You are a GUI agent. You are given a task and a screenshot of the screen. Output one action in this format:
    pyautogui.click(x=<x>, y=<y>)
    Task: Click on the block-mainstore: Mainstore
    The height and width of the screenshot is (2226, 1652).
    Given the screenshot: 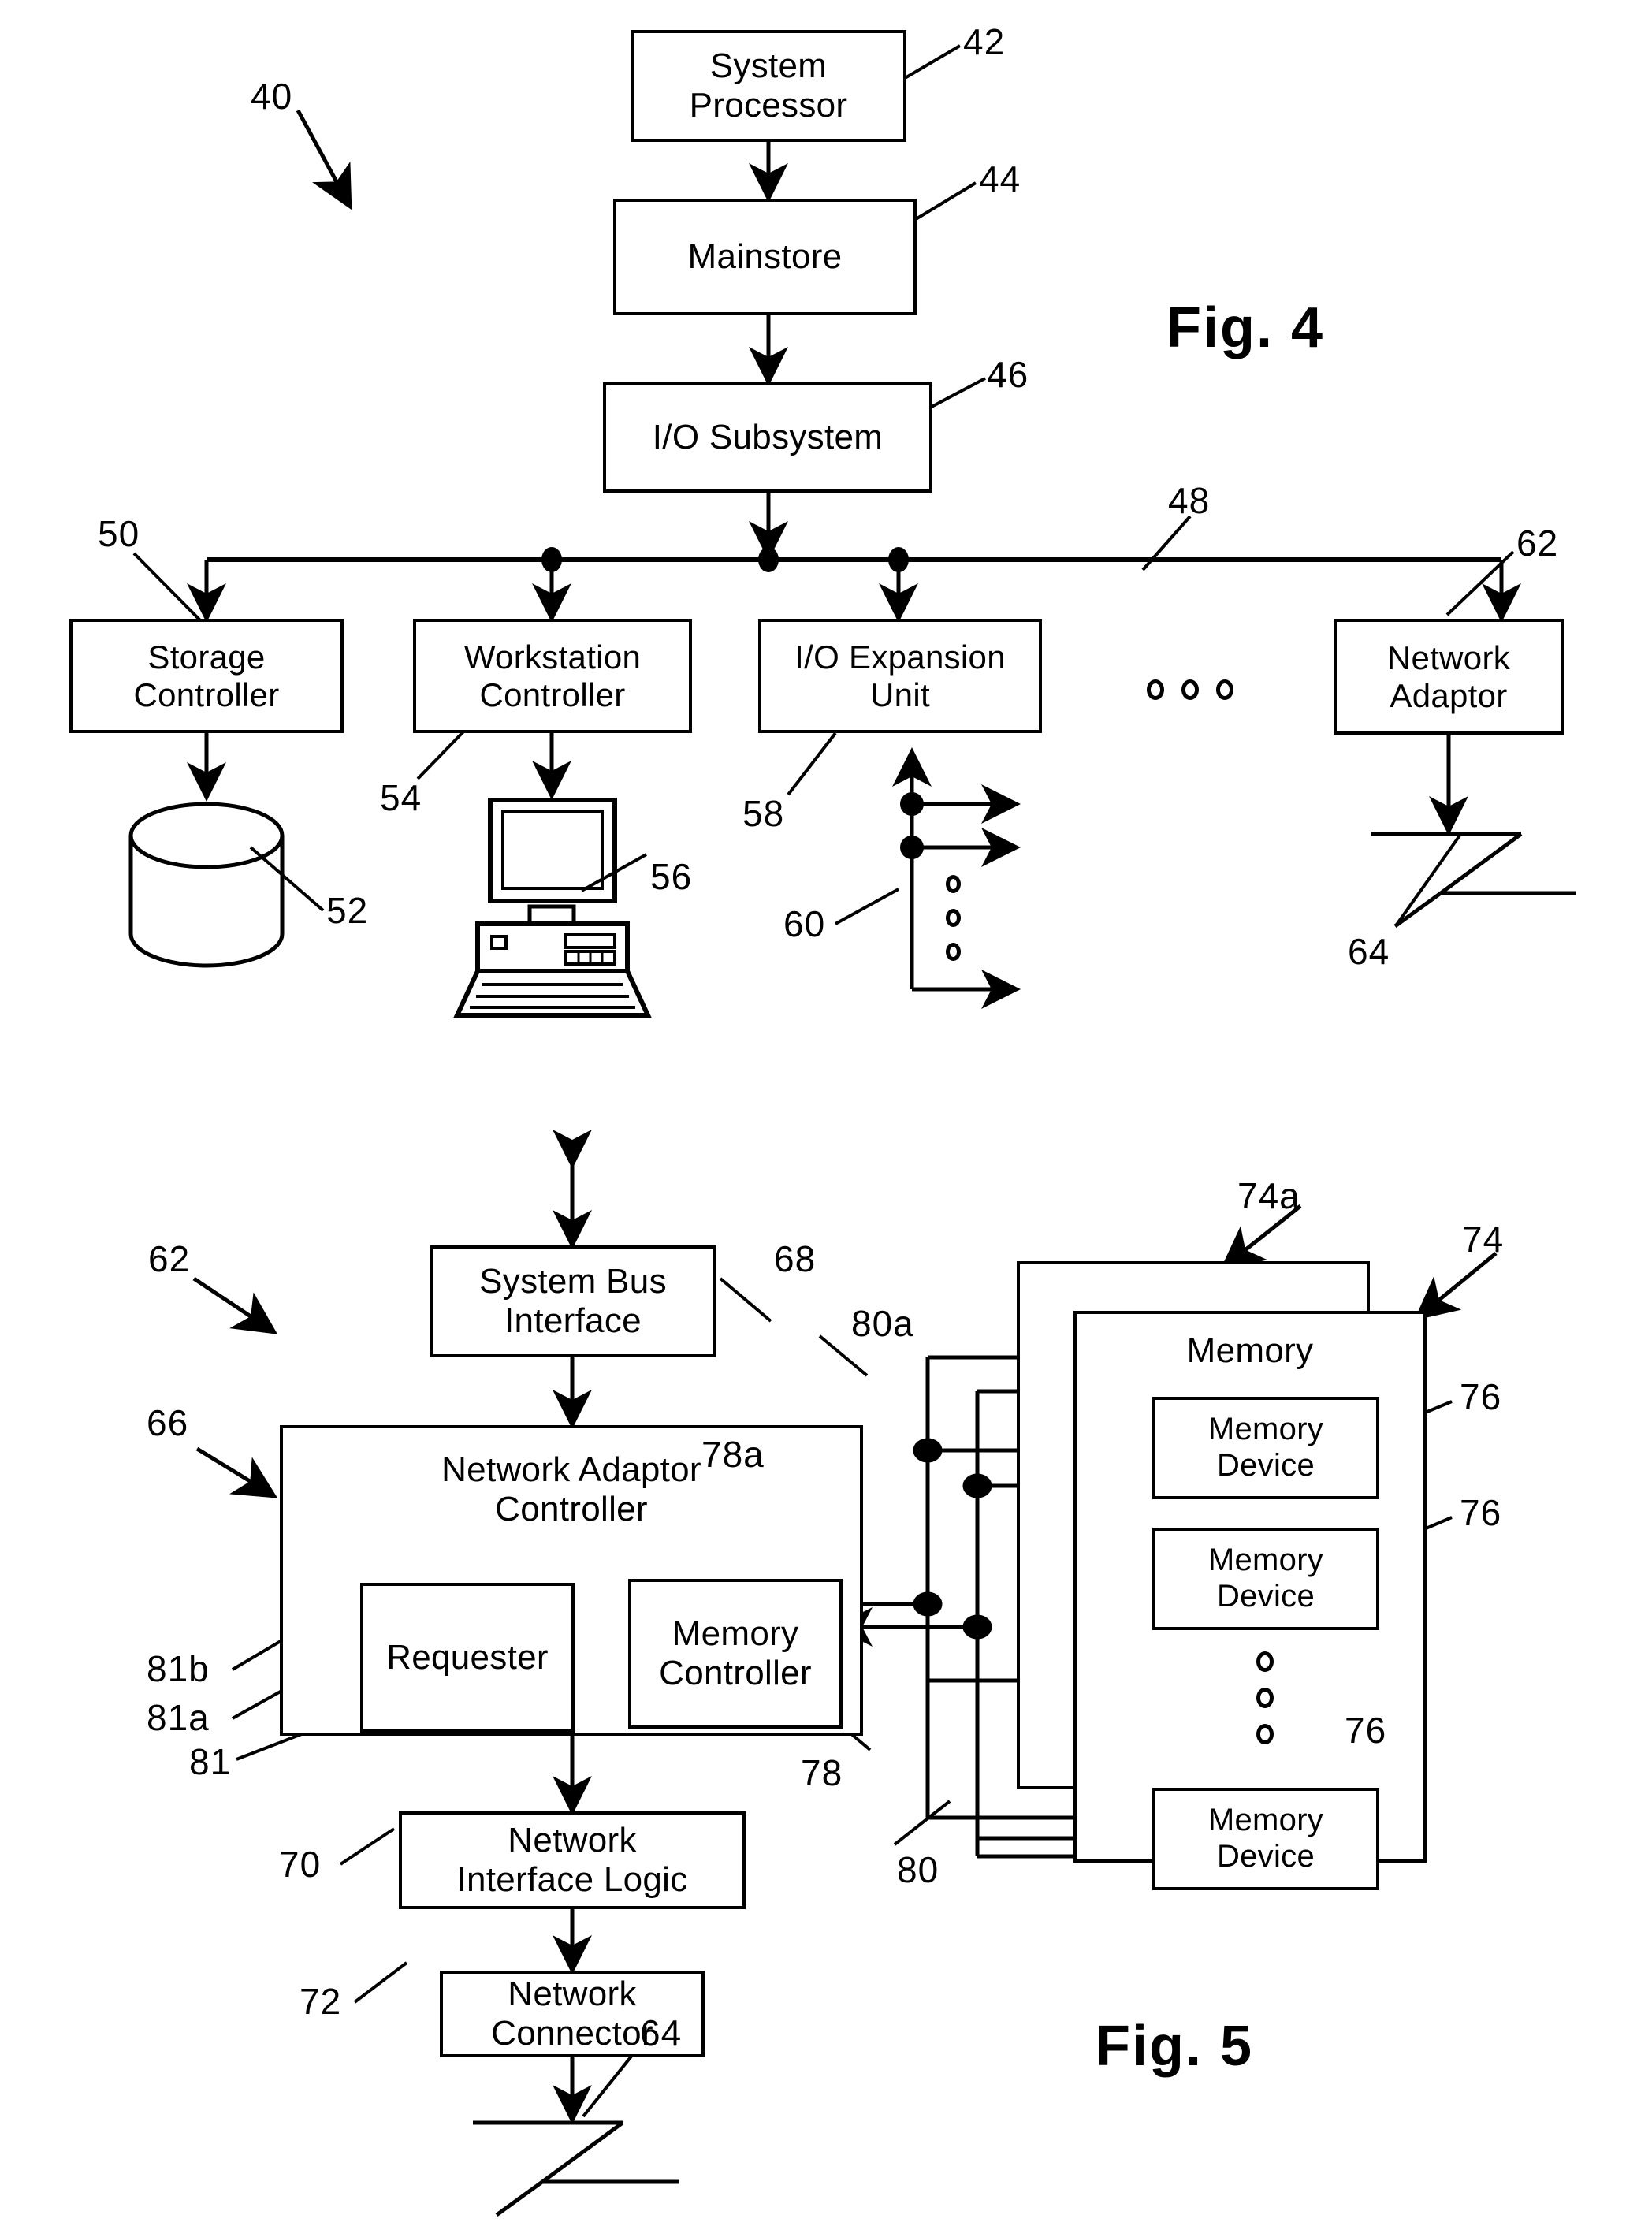 What is the action you would take?
    pyautogui.click(x=765, y=257)
    